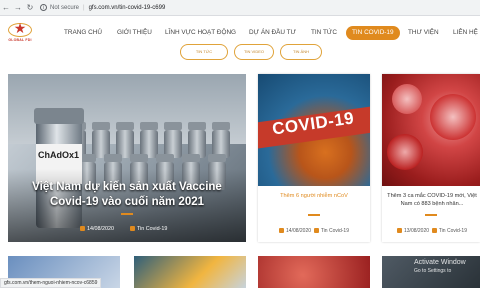  Describe the element at coordinates (431, 130) in the screenshot. I see `article-image` at that location.